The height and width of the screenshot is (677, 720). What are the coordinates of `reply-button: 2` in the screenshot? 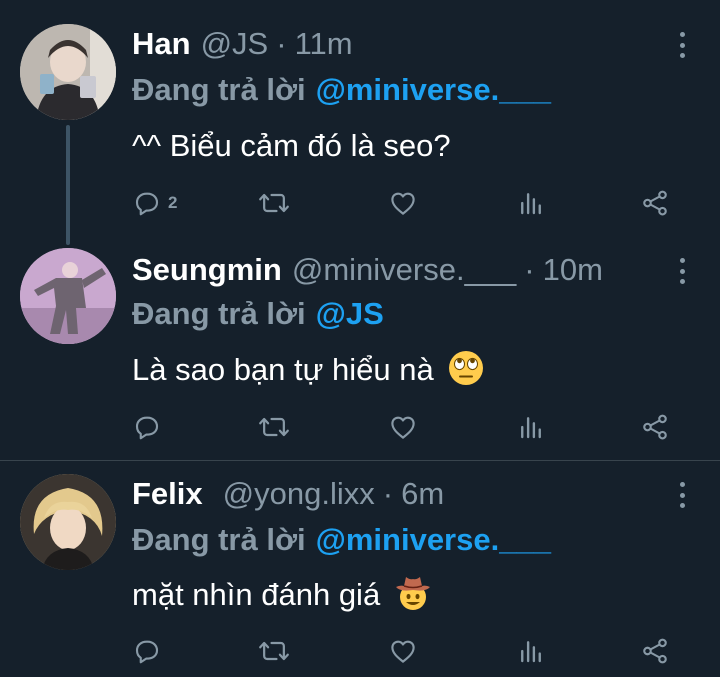 It's located at (154, 203).